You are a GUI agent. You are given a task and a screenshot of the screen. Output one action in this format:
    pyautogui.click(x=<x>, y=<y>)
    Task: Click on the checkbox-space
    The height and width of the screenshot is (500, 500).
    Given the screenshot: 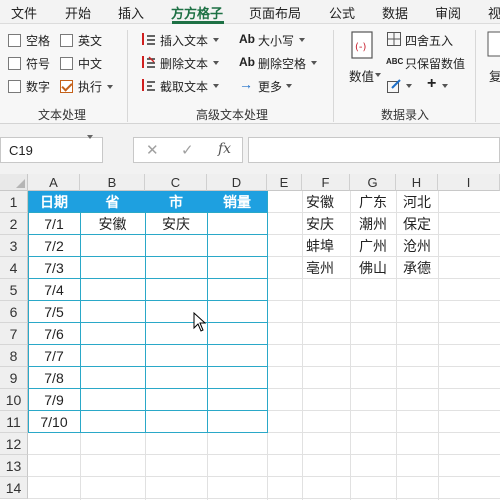 What is the action you would take?
    pyautogui.click(x=14, y=40)
    